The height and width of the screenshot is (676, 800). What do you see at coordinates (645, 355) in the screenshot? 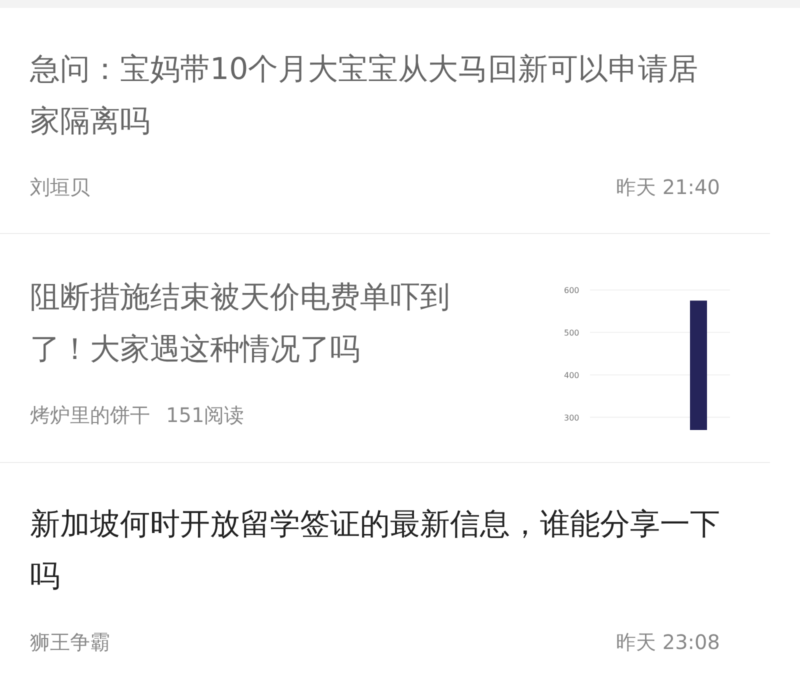
I see `chart-thumbnail: 300 400 500 600` at bounding box center [645, 355].